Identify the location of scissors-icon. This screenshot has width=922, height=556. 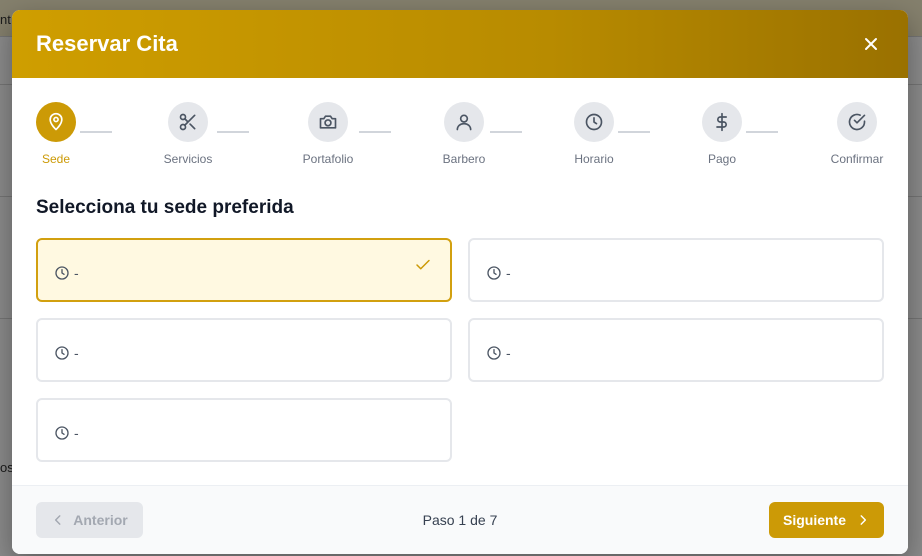
(187, 122).